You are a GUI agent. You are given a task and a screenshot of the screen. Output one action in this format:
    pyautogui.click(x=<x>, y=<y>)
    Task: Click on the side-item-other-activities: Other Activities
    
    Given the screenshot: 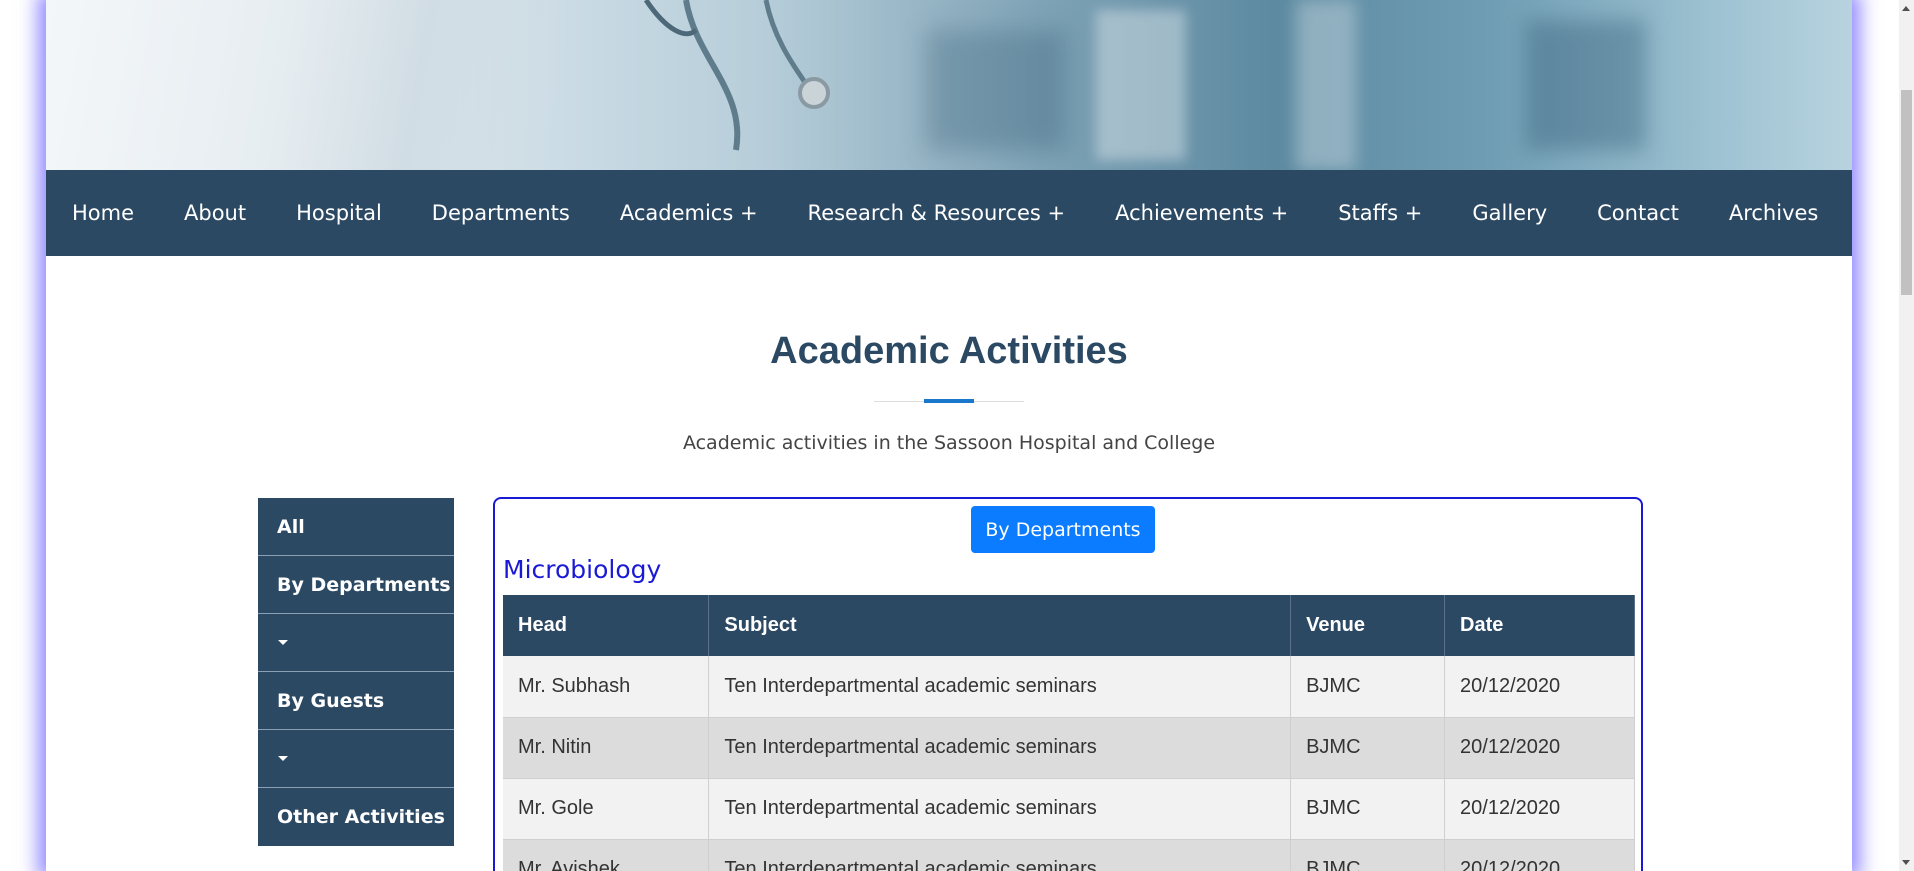 What is the action you would take?
    pyautogui.click(x=356, y=817)
    